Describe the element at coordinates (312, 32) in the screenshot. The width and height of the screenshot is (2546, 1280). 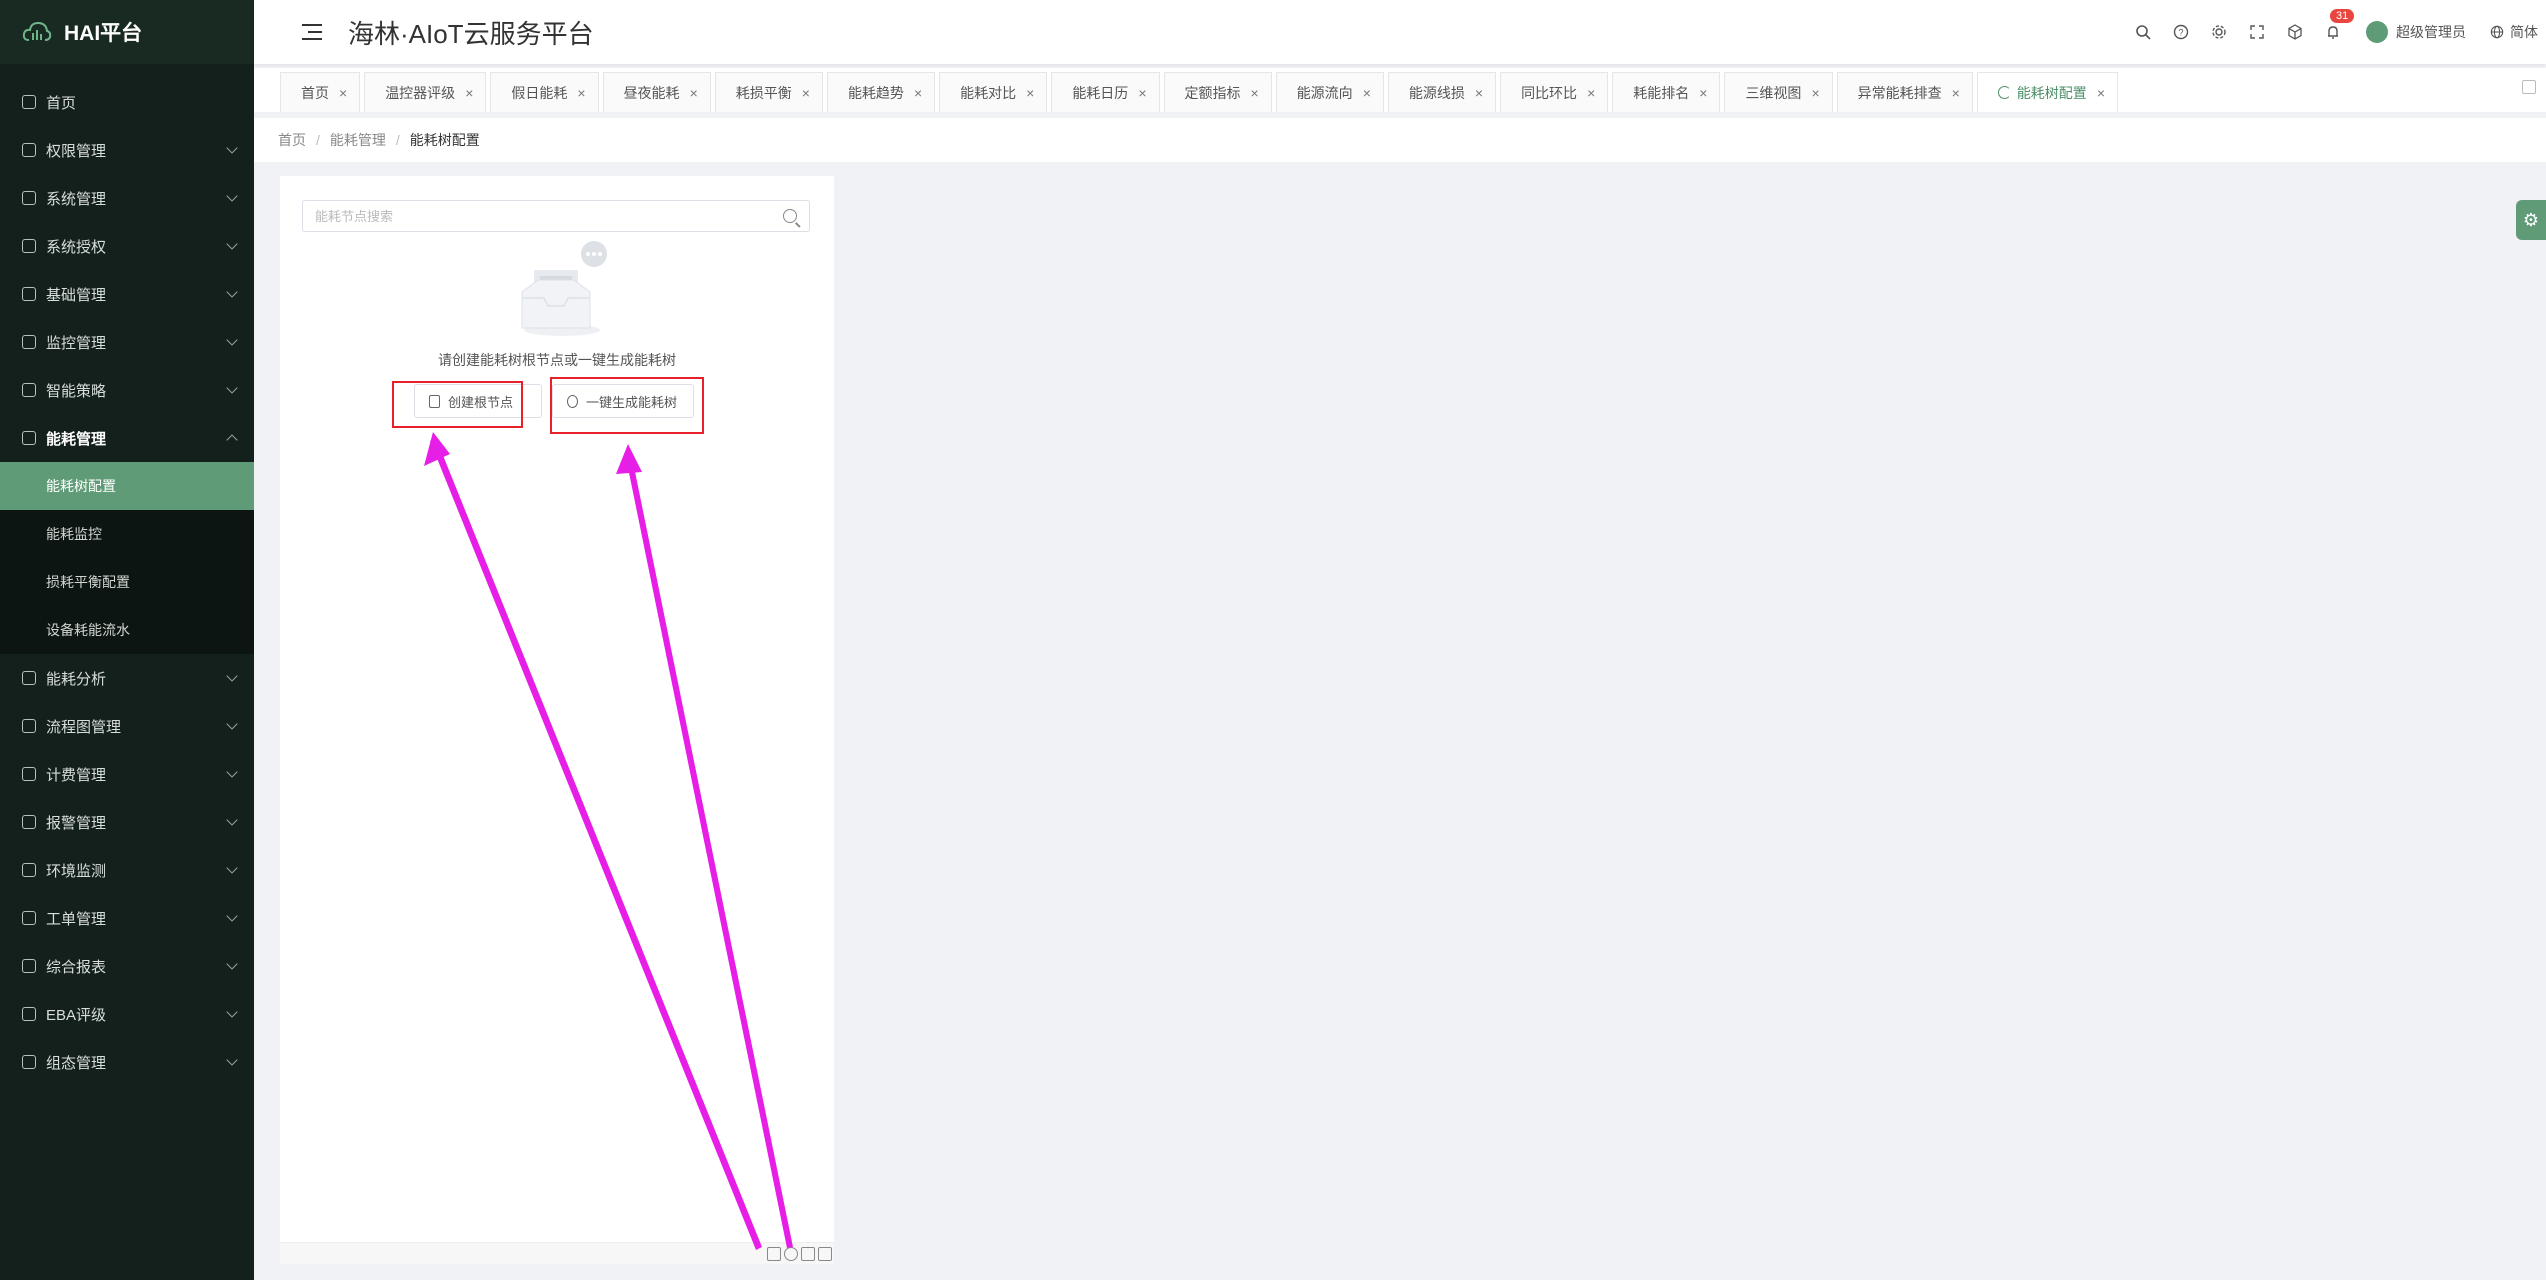
I see `menu-toggle-icon` at that location.